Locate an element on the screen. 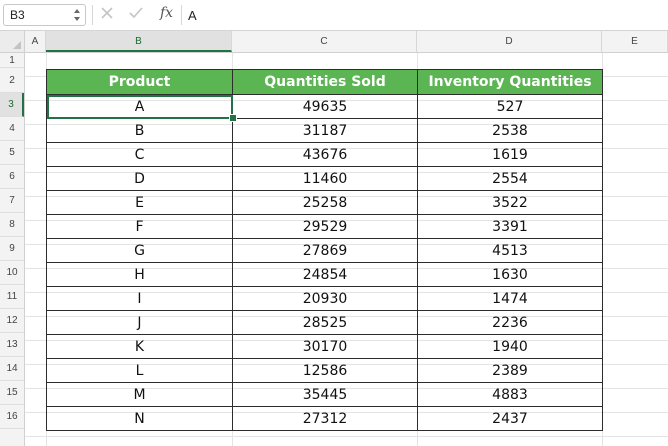  table-row: H 24854 1630 is located at coordinates (324, 274).